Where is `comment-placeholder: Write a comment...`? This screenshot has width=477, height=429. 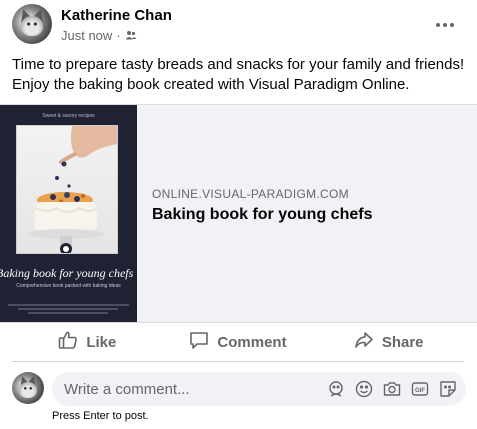 comment-placeholder: Write a comment... is located at coordinates (127, 389).